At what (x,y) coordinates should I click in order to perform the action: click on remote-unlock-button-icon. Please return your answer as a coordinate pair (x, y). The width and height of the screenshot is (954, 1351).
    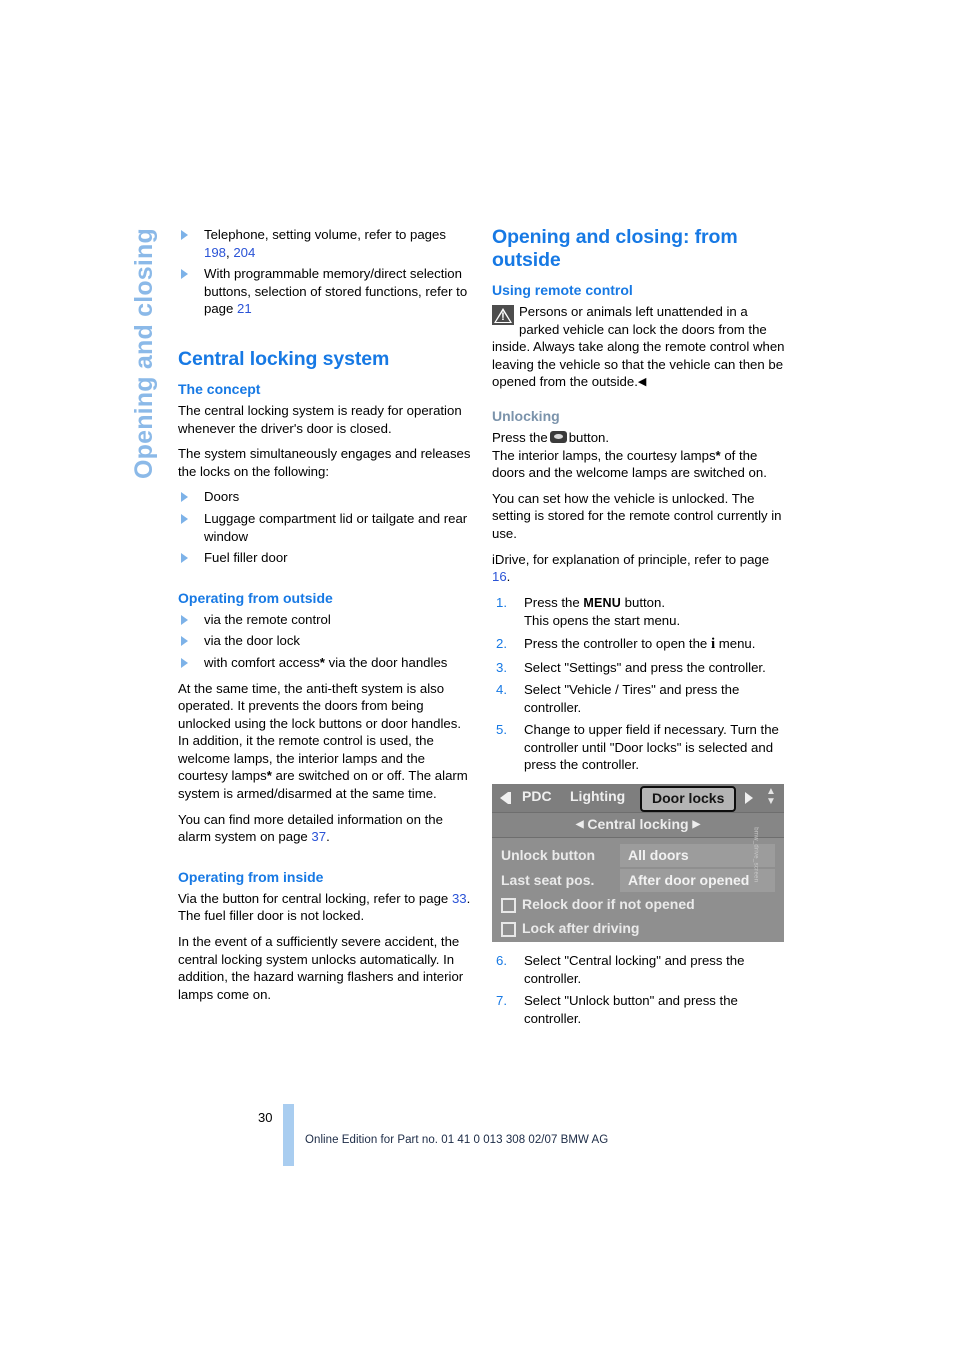
    Looking at the image, I should click on (558, 436).